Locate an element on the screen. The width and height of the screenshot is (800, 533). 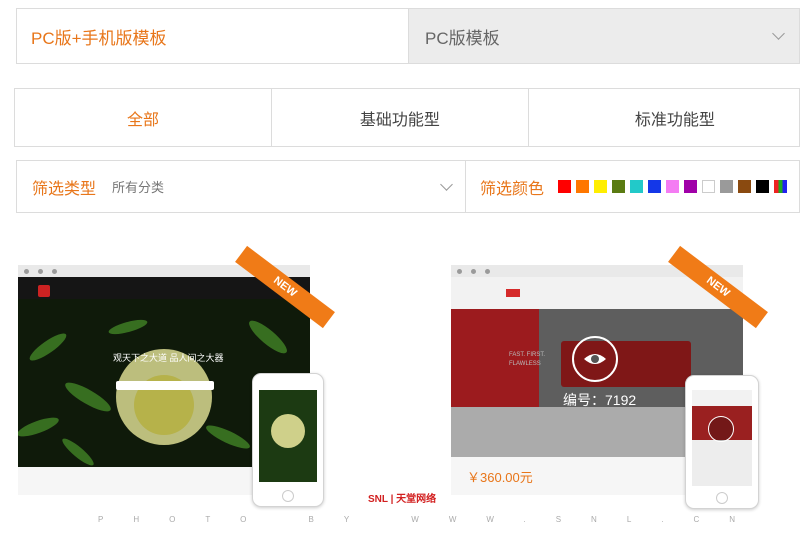
template-number: 编号：7192 is located at coordinates (600, 400).